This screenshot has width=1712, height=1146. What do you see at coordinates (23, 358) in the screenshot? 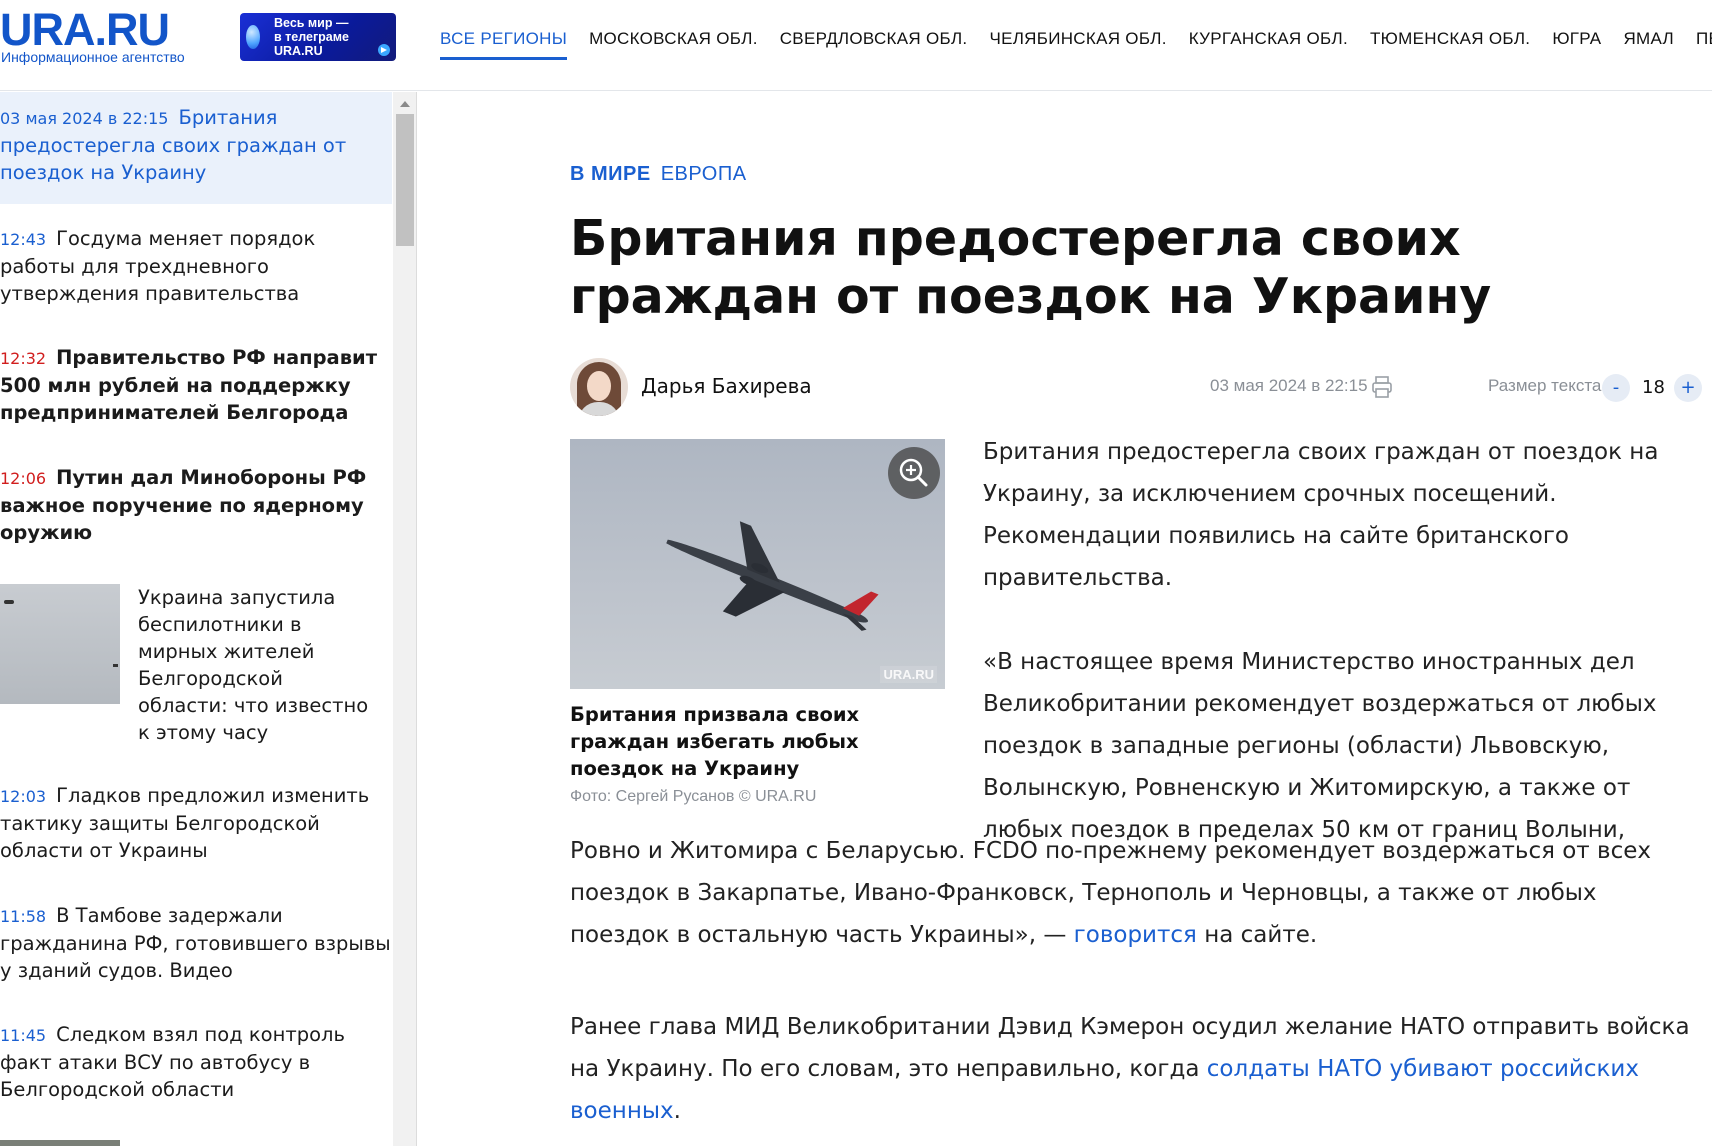
I see `news-time: 12:32` at bounding box center [23, 358].